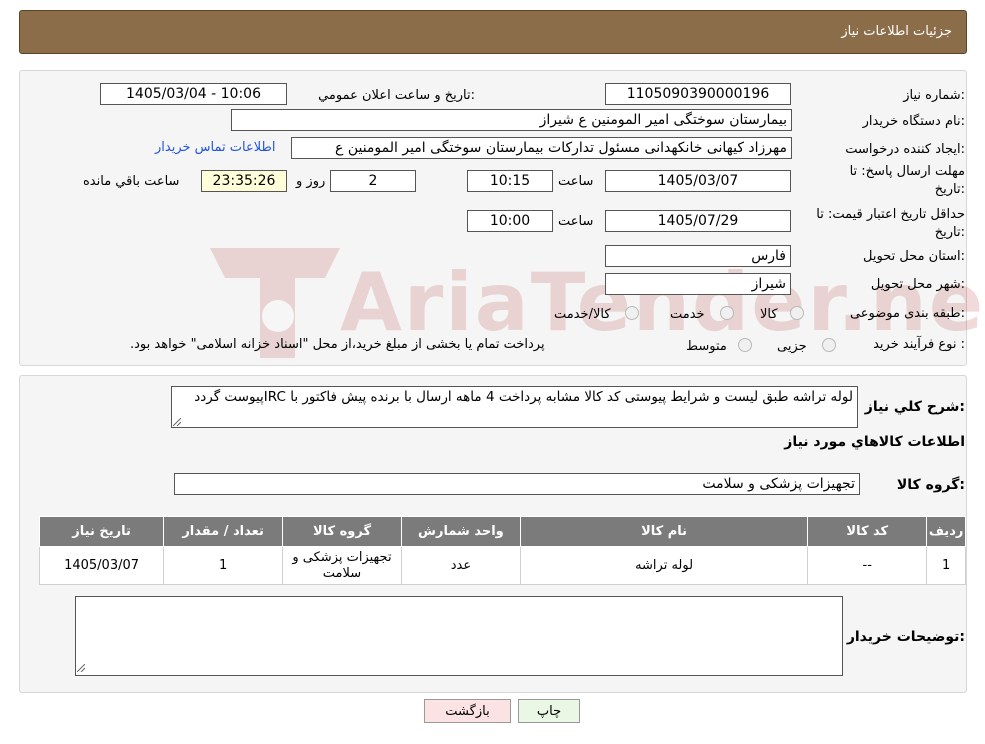 The width and height of the screenshot is (985, 744). What do you see at coordinates (687, 314) in the screenshot?
I see `category-service-label: خدمت` at bounding box center [687, 314].